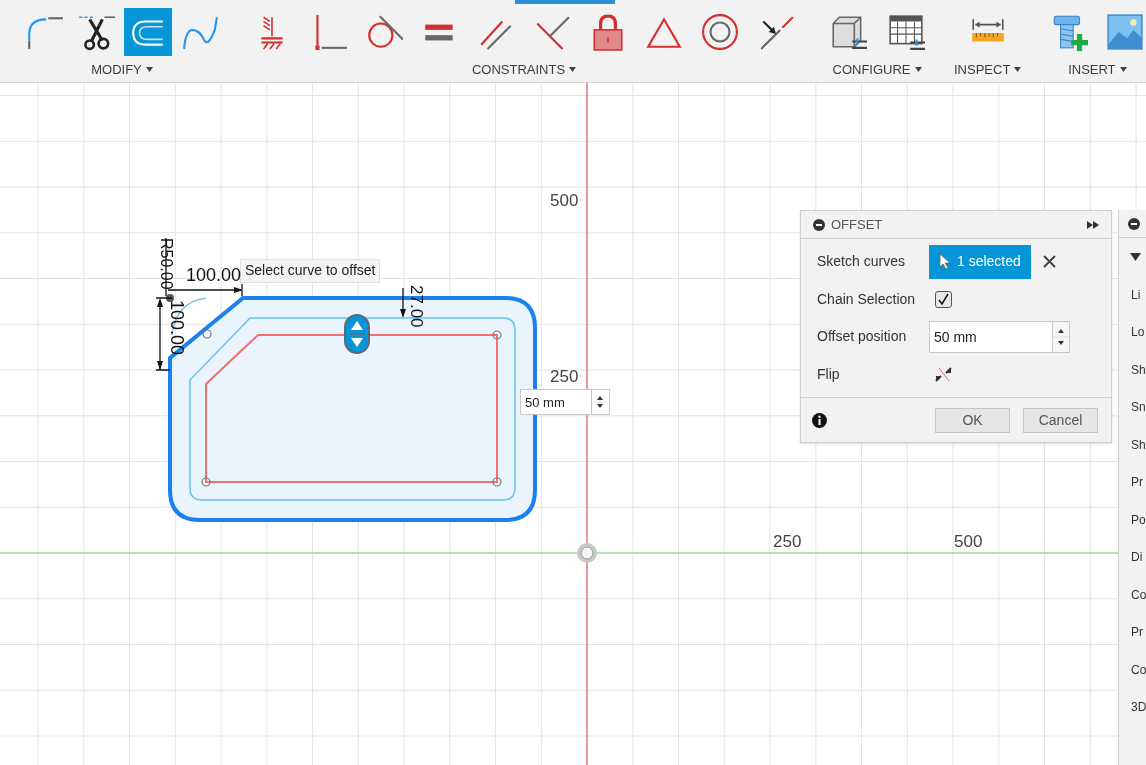 Image resolution: width=1146 pixels, height=765 pixels. Describe the element at coordinates (906, 32) in the screenshot. I see `table-sliders-icon` at that location.